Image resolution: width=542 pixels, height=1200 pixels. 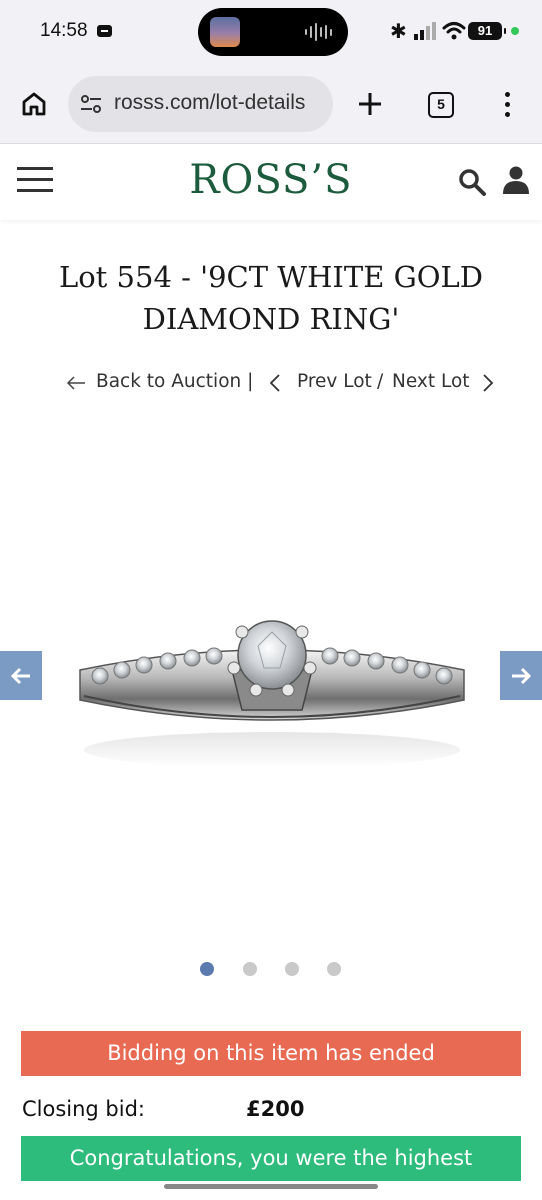 What do you see at coordinates (76, 383) in the screenshot?
I see `back-arrow-icon` at bounding box center [76, 383].